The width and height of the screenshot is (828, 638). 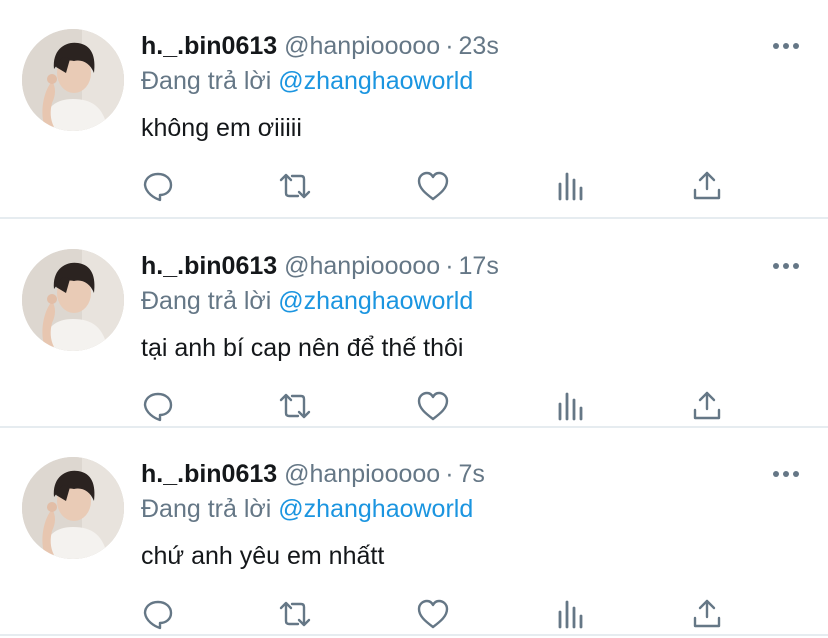 I want to click on tweet-header: h._.bin0613 @hanpiooooo · 7s, so click(x=313, y=474).